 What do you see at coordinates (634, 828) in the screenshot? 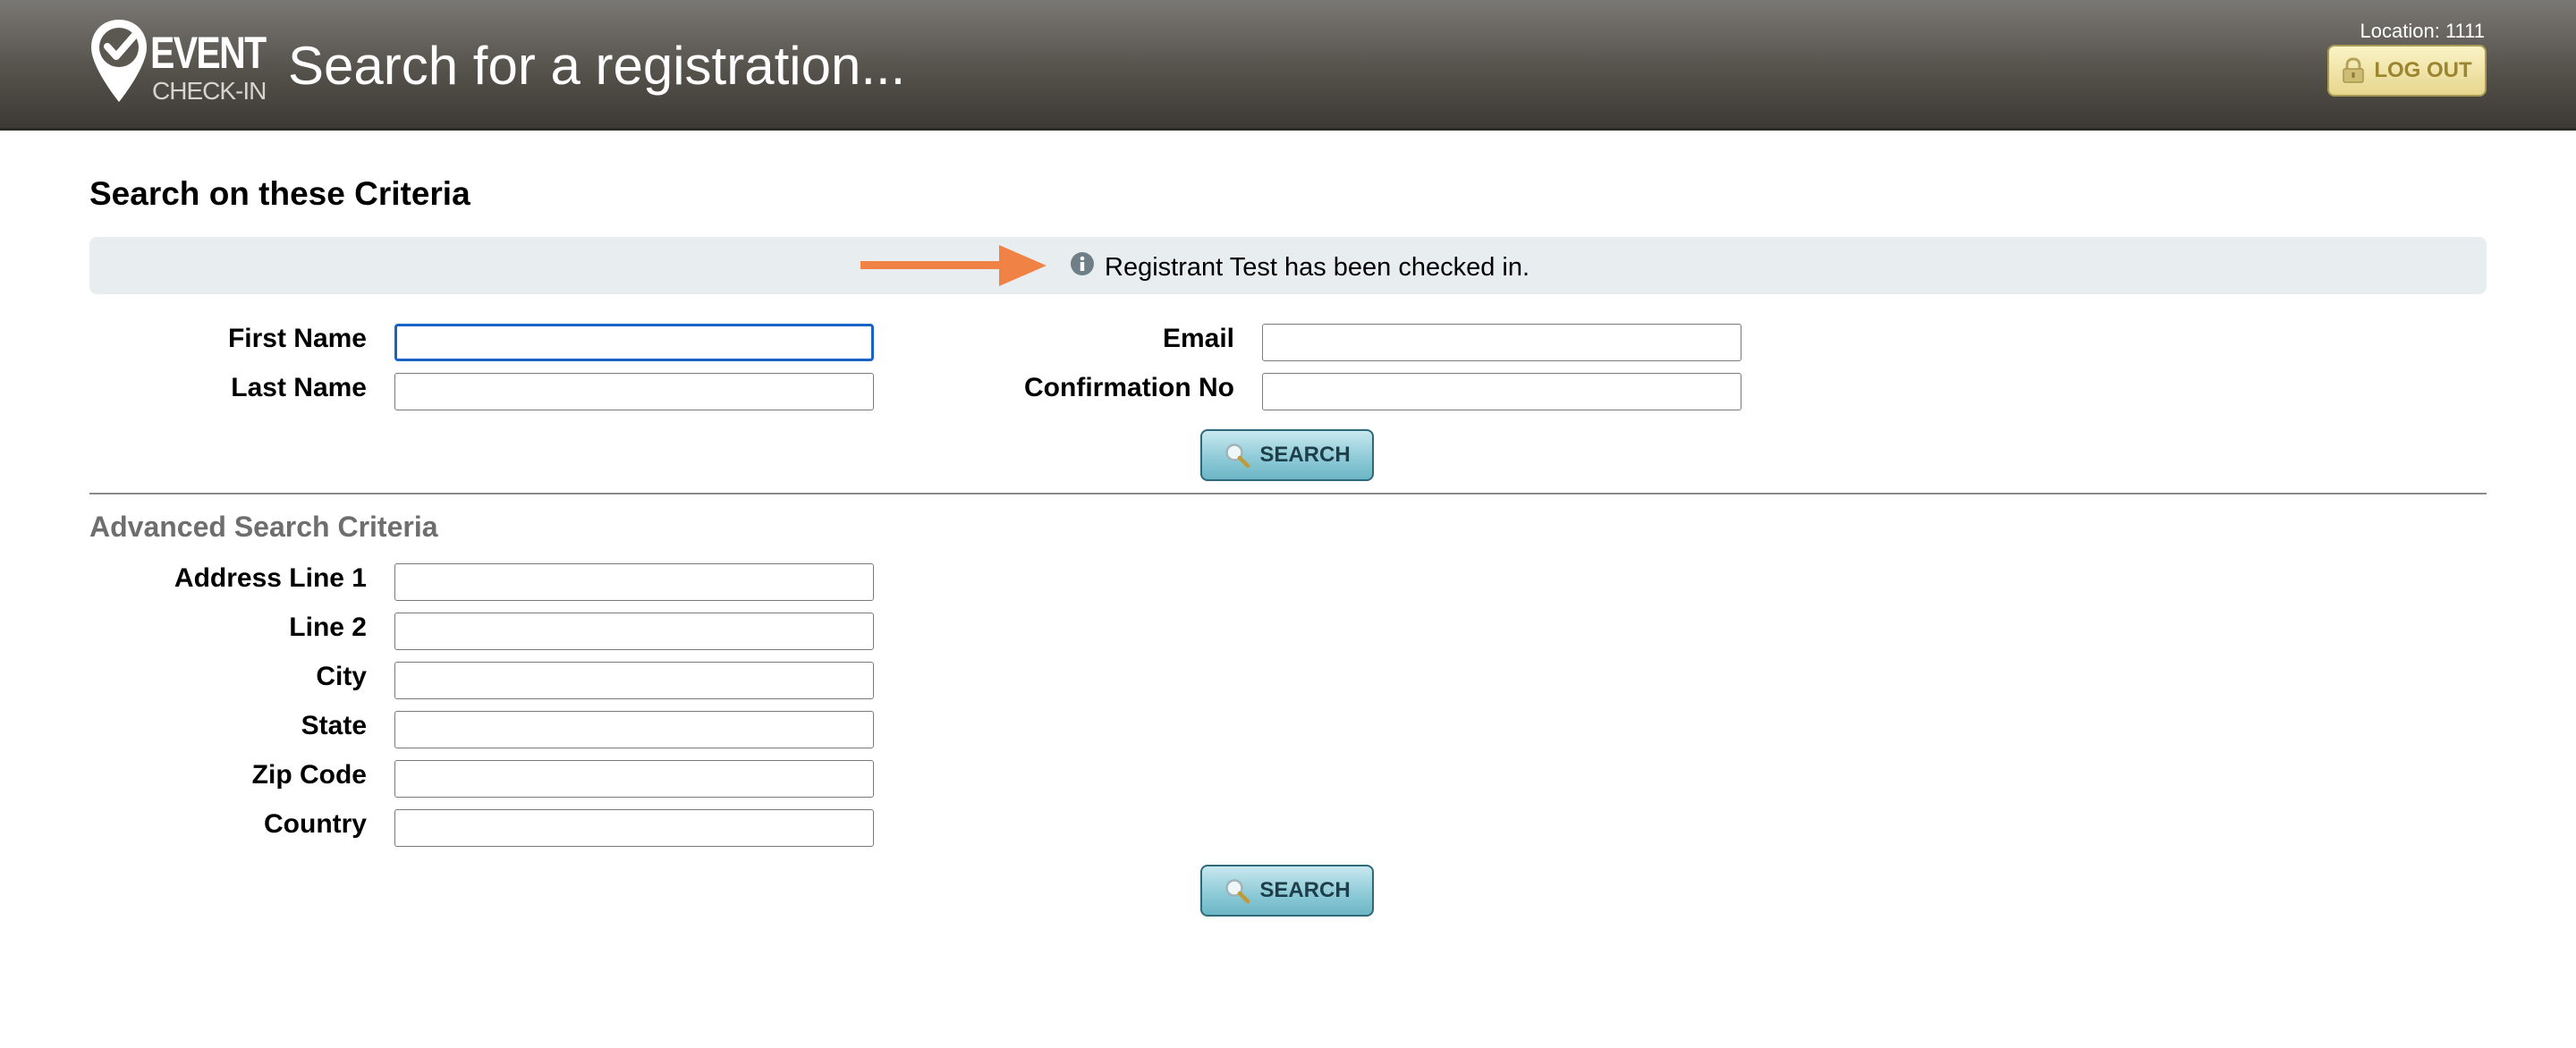
I see `country-input` at bounding box center [634, 828].